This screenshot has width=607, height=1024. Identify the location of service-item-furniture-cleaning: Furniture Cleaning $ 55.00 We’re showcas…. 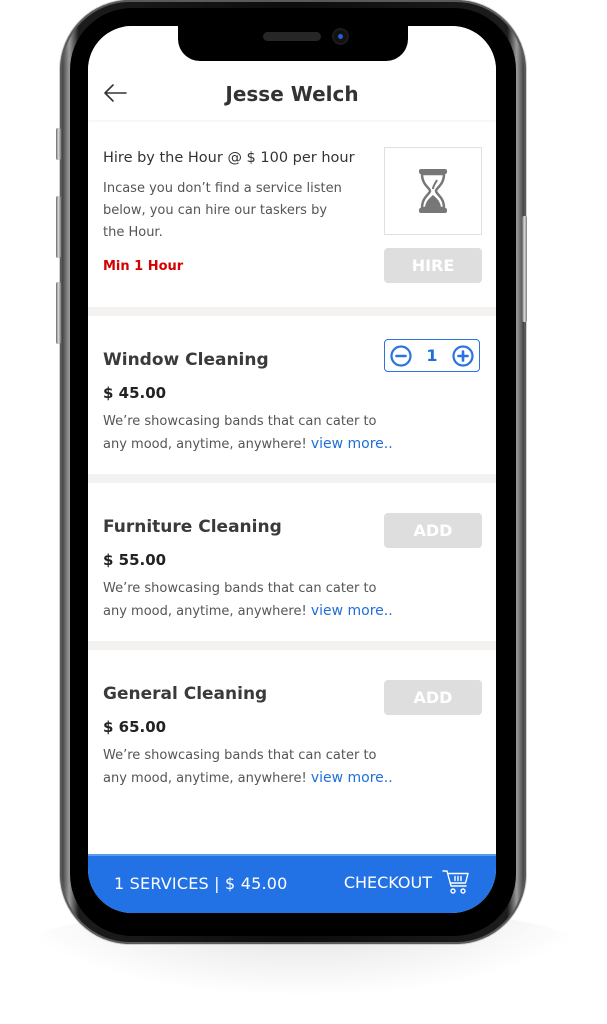
(292, 562).